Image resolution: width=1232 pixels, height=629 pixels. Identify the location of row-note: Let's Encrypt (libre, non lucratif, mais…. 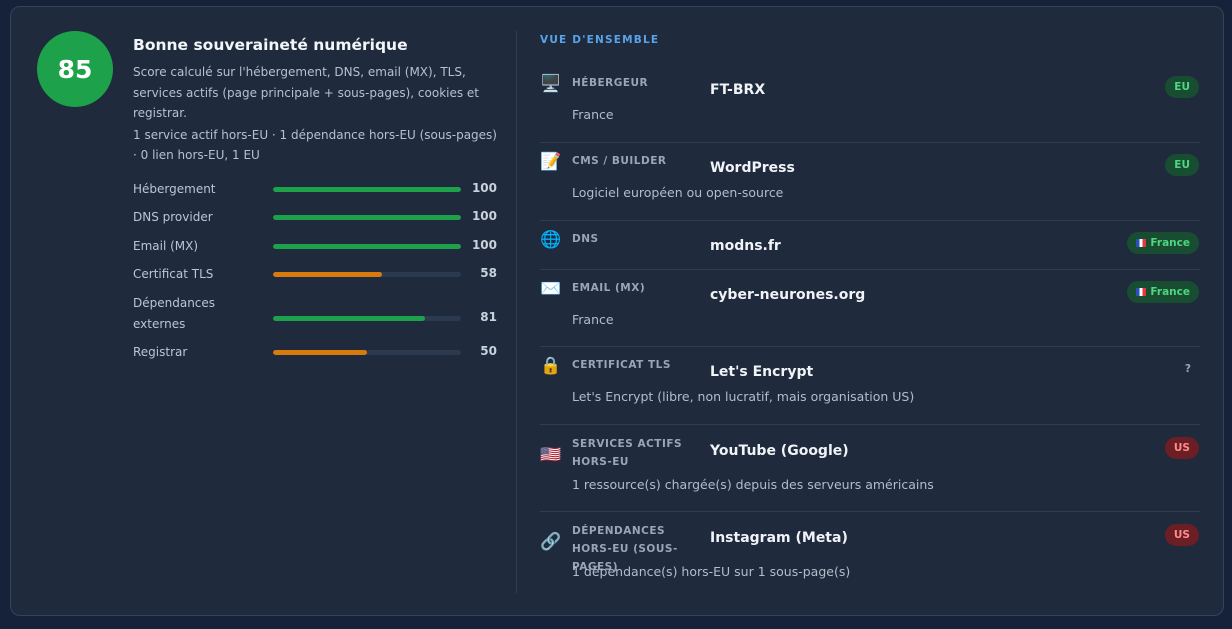
(743, 396).